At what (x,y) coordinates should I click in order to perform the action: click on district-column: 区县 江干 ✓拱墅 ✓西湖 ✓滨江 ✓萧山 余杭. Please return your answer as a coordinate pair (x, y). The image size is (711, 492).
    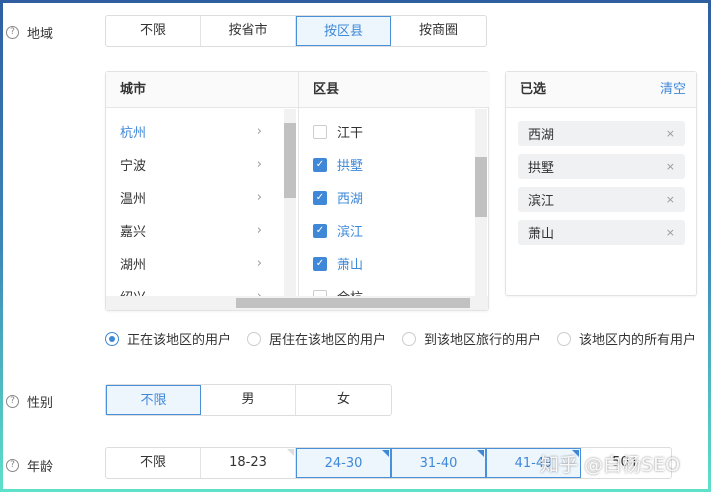
    Looking at the image, I should click on (394, 184).